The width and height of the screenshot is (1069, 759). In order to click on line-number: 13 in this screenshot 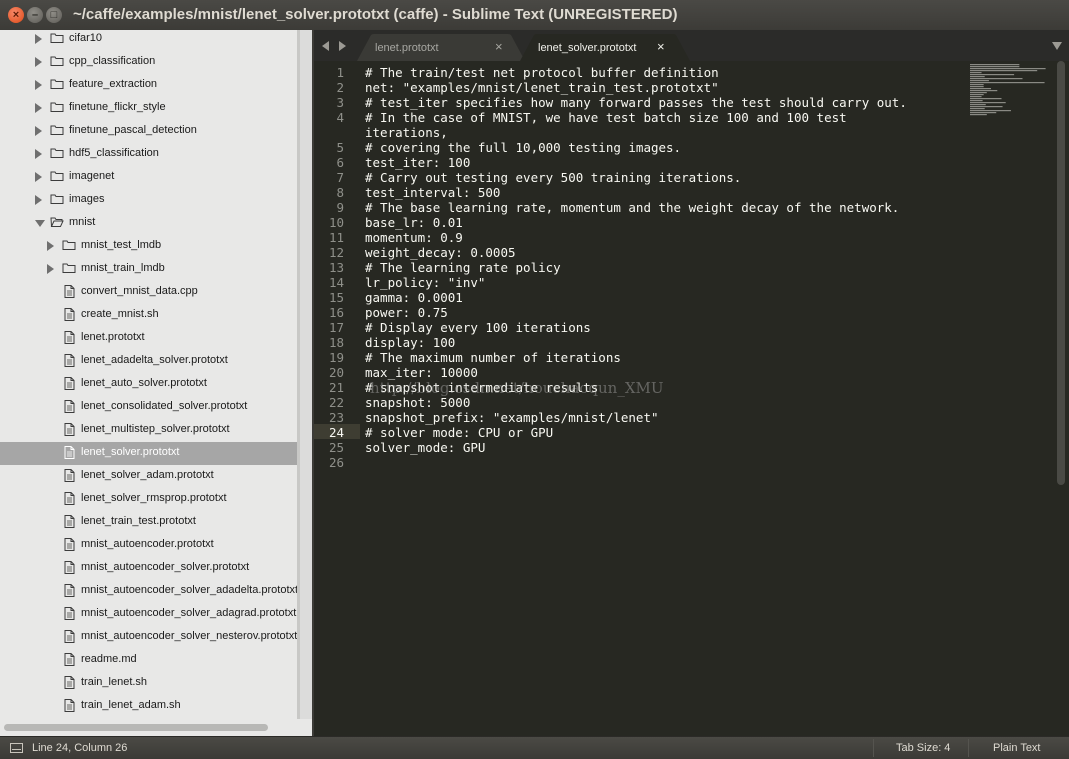, I will do `click(336, 267)`.